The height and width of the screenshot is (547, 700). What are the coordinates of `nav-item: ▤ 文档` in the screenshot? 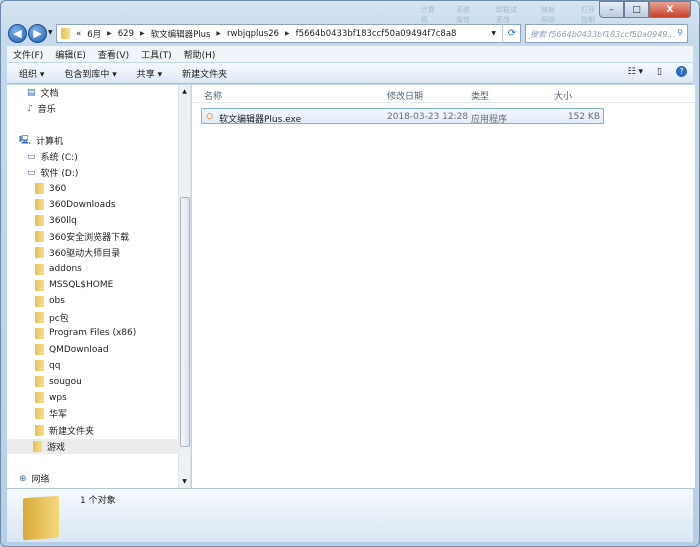 It's located at (43, 92).